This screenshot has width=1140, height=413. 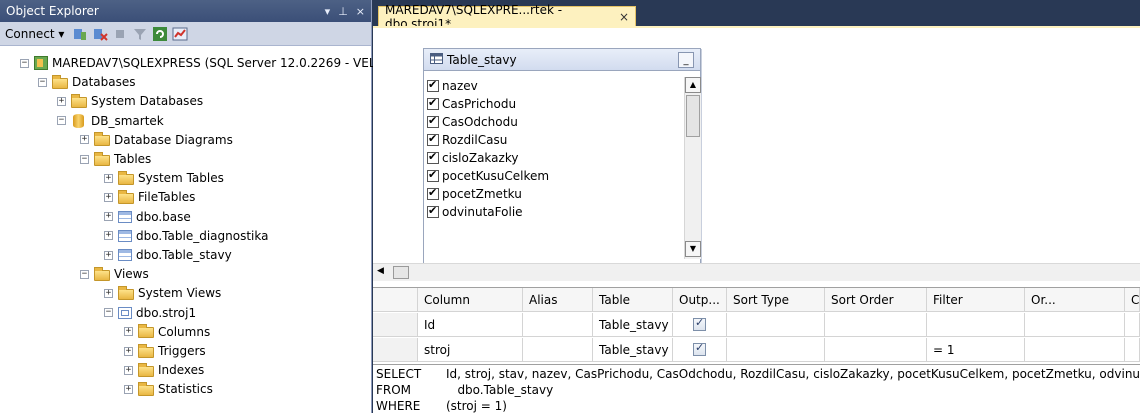 I want to click on tree-node: − DB_smartek, so click(x=110, y=121).